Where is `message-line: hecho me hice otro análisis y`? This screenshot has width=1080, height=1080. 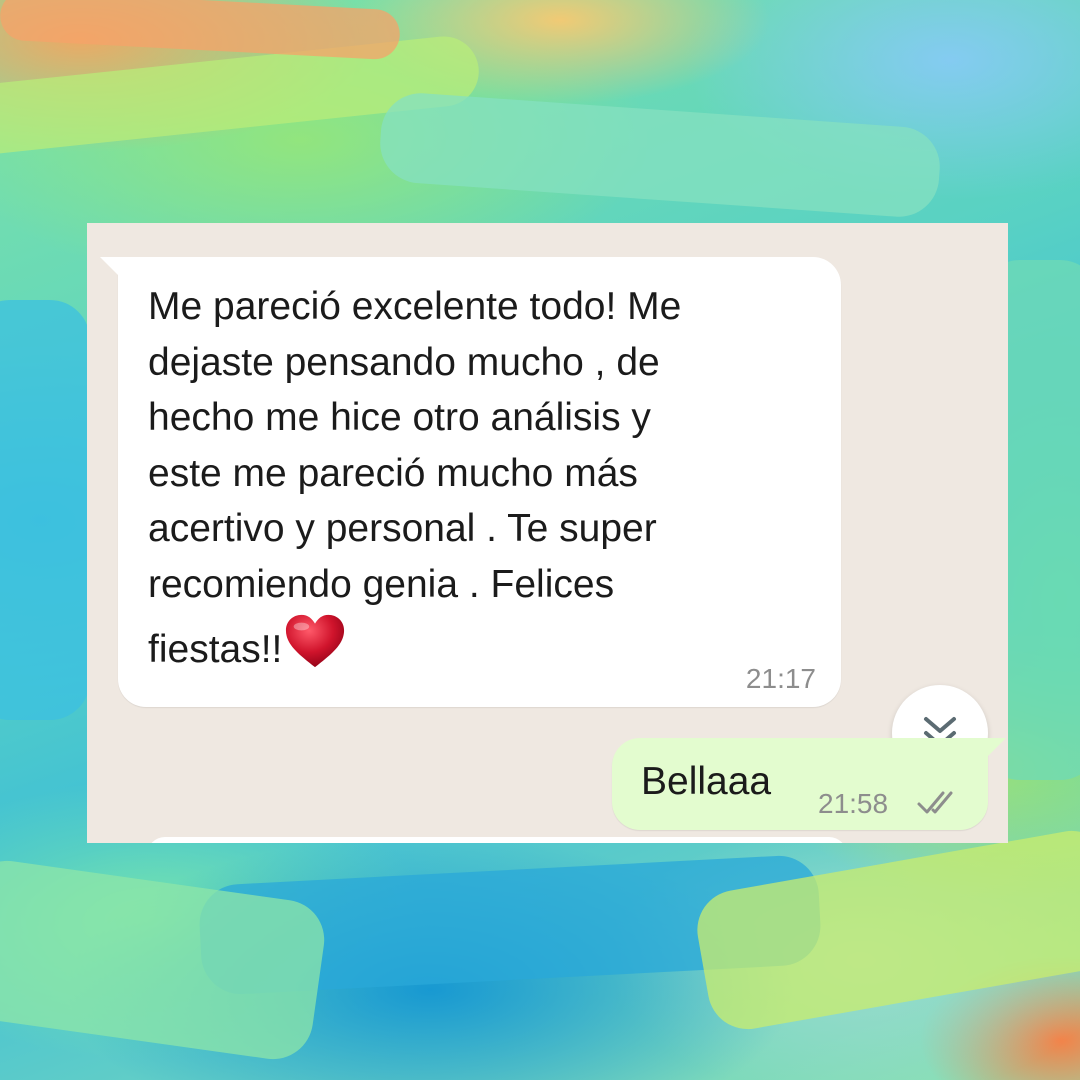 message-line: hecho me hice otro análisis y is located at coordinates (399, 417).